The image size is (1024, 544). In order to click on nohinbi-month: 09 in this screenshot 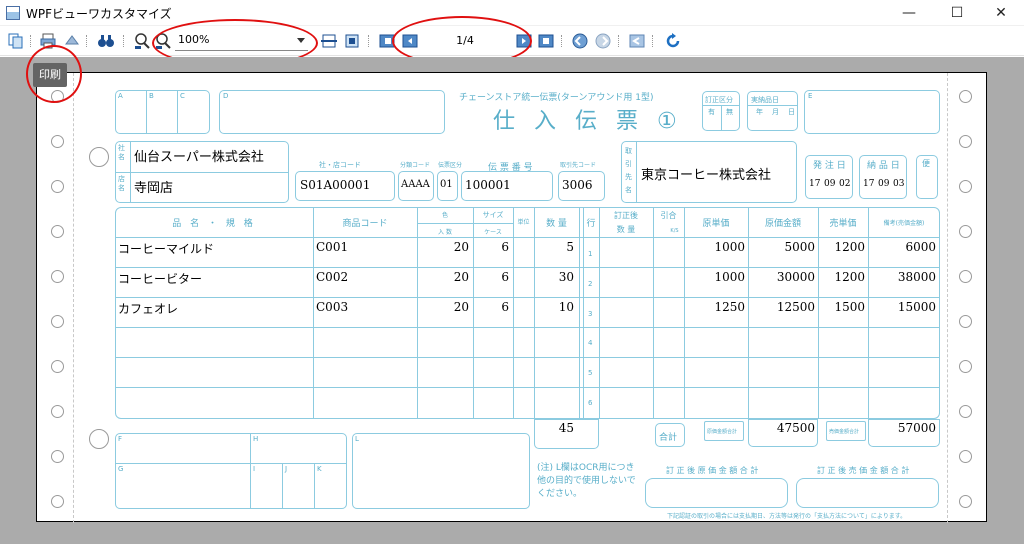, I will do `click(884, 184)`.